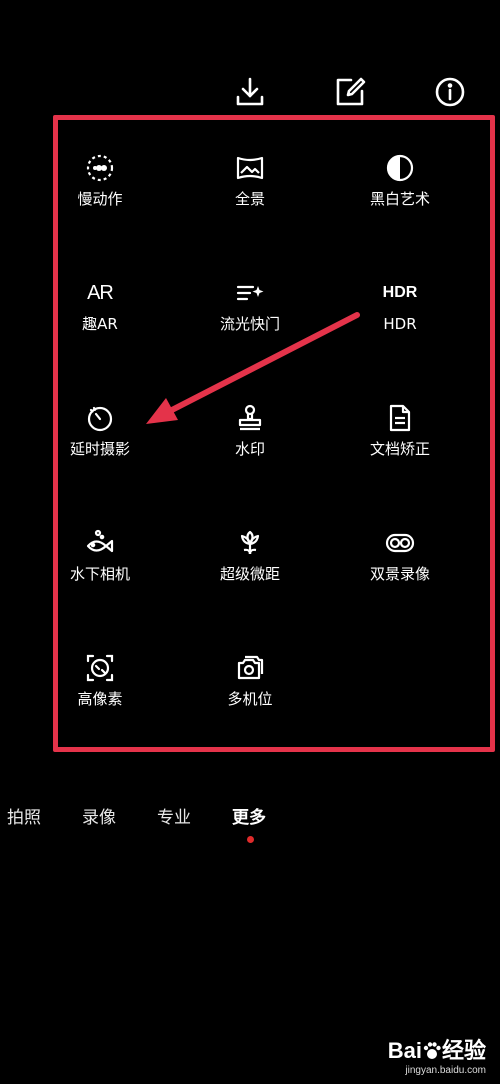 The width and height of the screenshot is (500, 1084). I want to click on tab-pro: 专业, so click(174, 818).